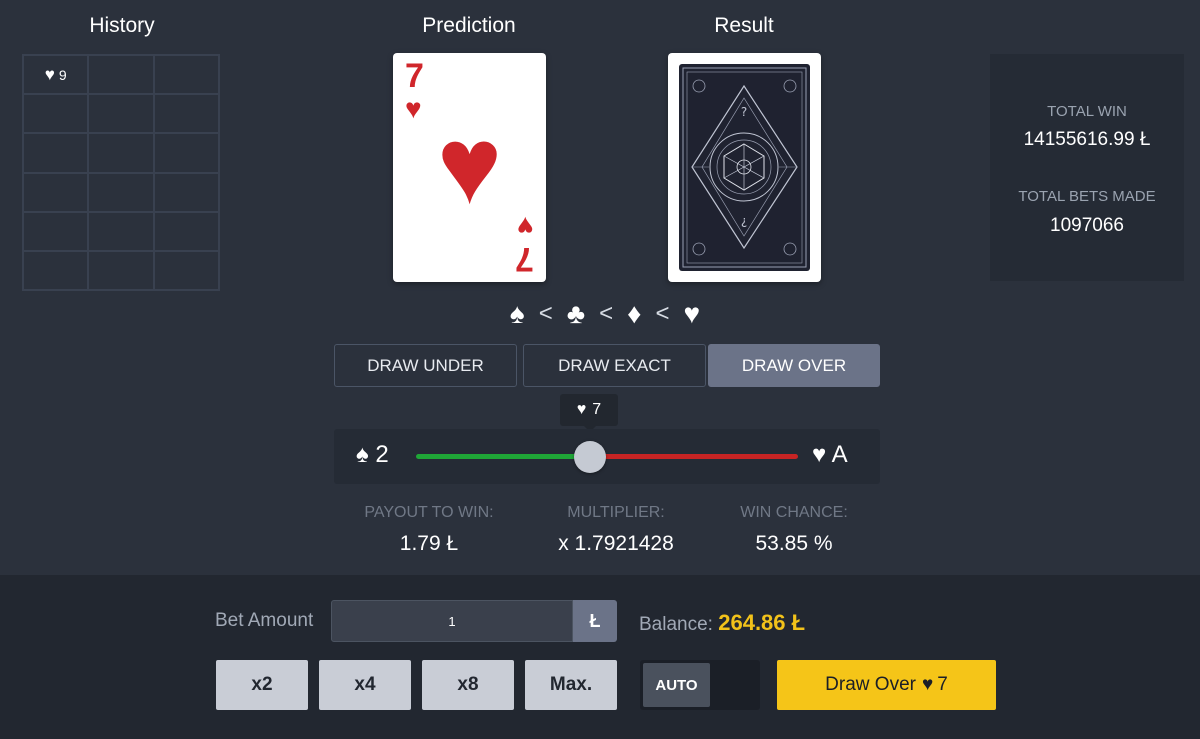 Image resolution: width=1200 pixels, height=739 pixels. I want to click on card-back-icon: ? ?, so click(744, 167).